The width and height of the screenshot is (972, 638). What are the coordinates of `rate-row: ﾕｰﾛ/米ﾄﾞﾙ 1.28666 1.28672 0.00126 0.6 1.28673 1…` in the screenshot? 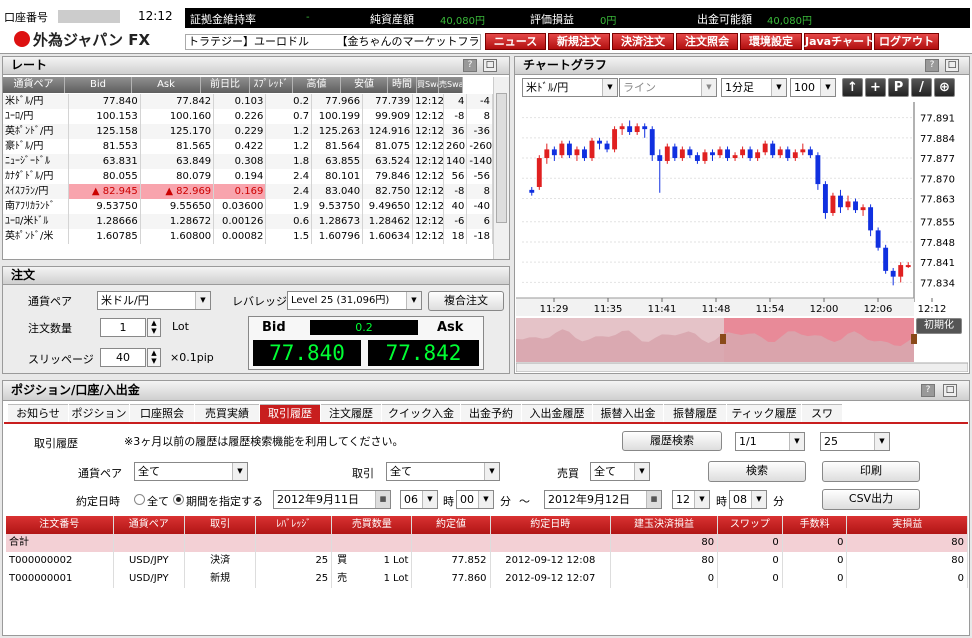 It's located at (248, 221).